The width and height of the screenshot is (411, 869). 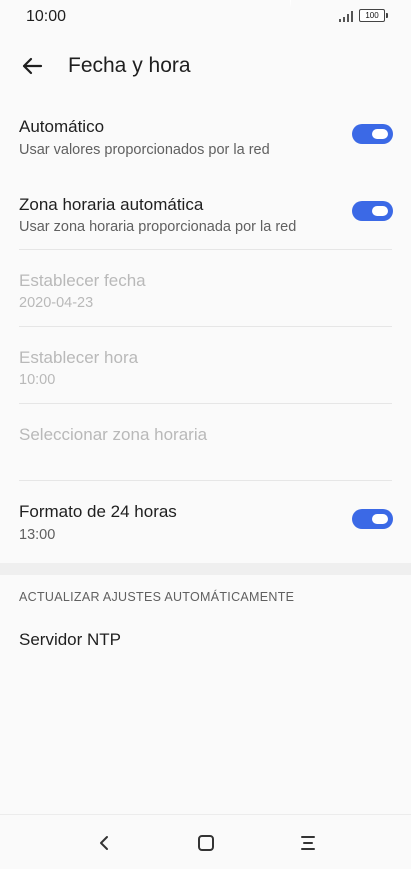 What do you see at coordinates (82, 280) in the screenshot?
I see `setting-title: Establecer fecha` at bounding box center [82, 280].